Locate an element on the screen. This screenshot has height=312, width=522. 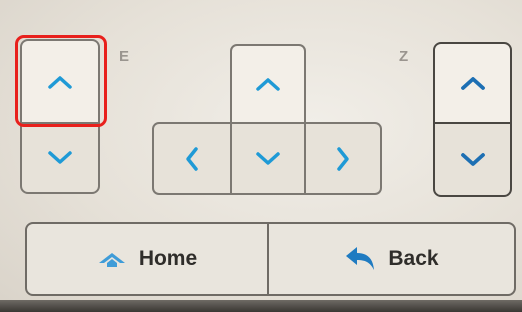
home-icon is located at coordinates (111, 260).